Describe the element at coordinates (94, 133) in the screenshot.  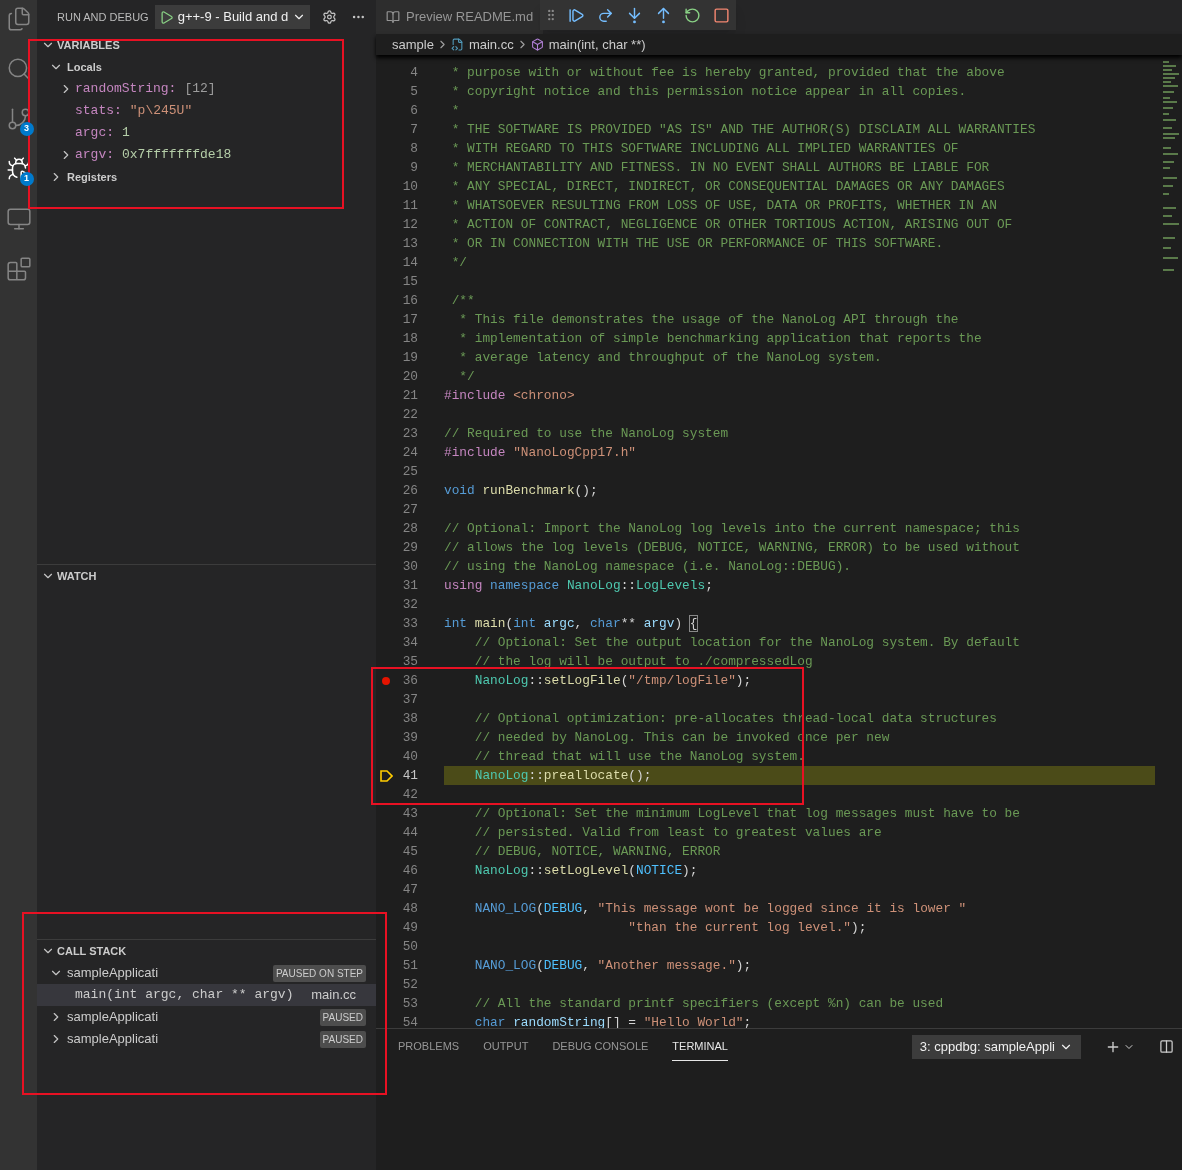
I see `variable-name: argc:` at that location.